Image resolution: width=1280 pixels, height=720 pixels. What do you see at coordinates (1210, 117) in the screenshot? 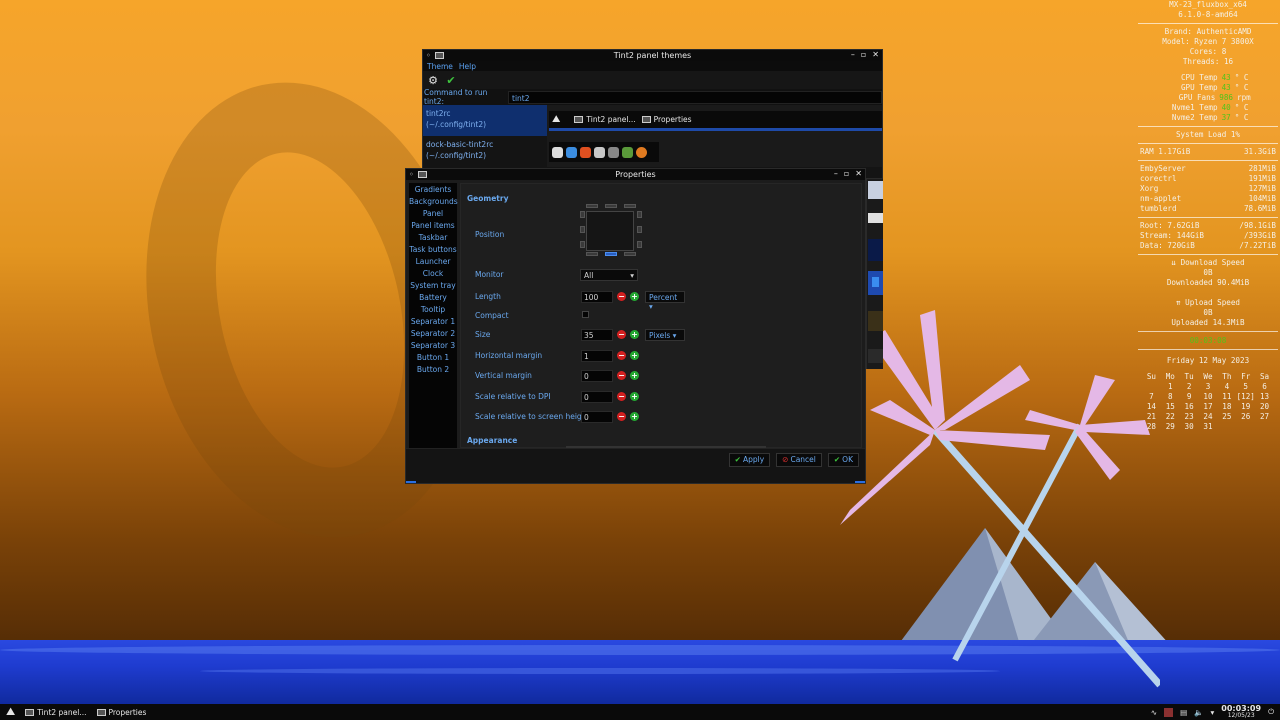
I see `temp-row: Nvme2 Temp 37 ° C` at bounding box center [1210, 117].